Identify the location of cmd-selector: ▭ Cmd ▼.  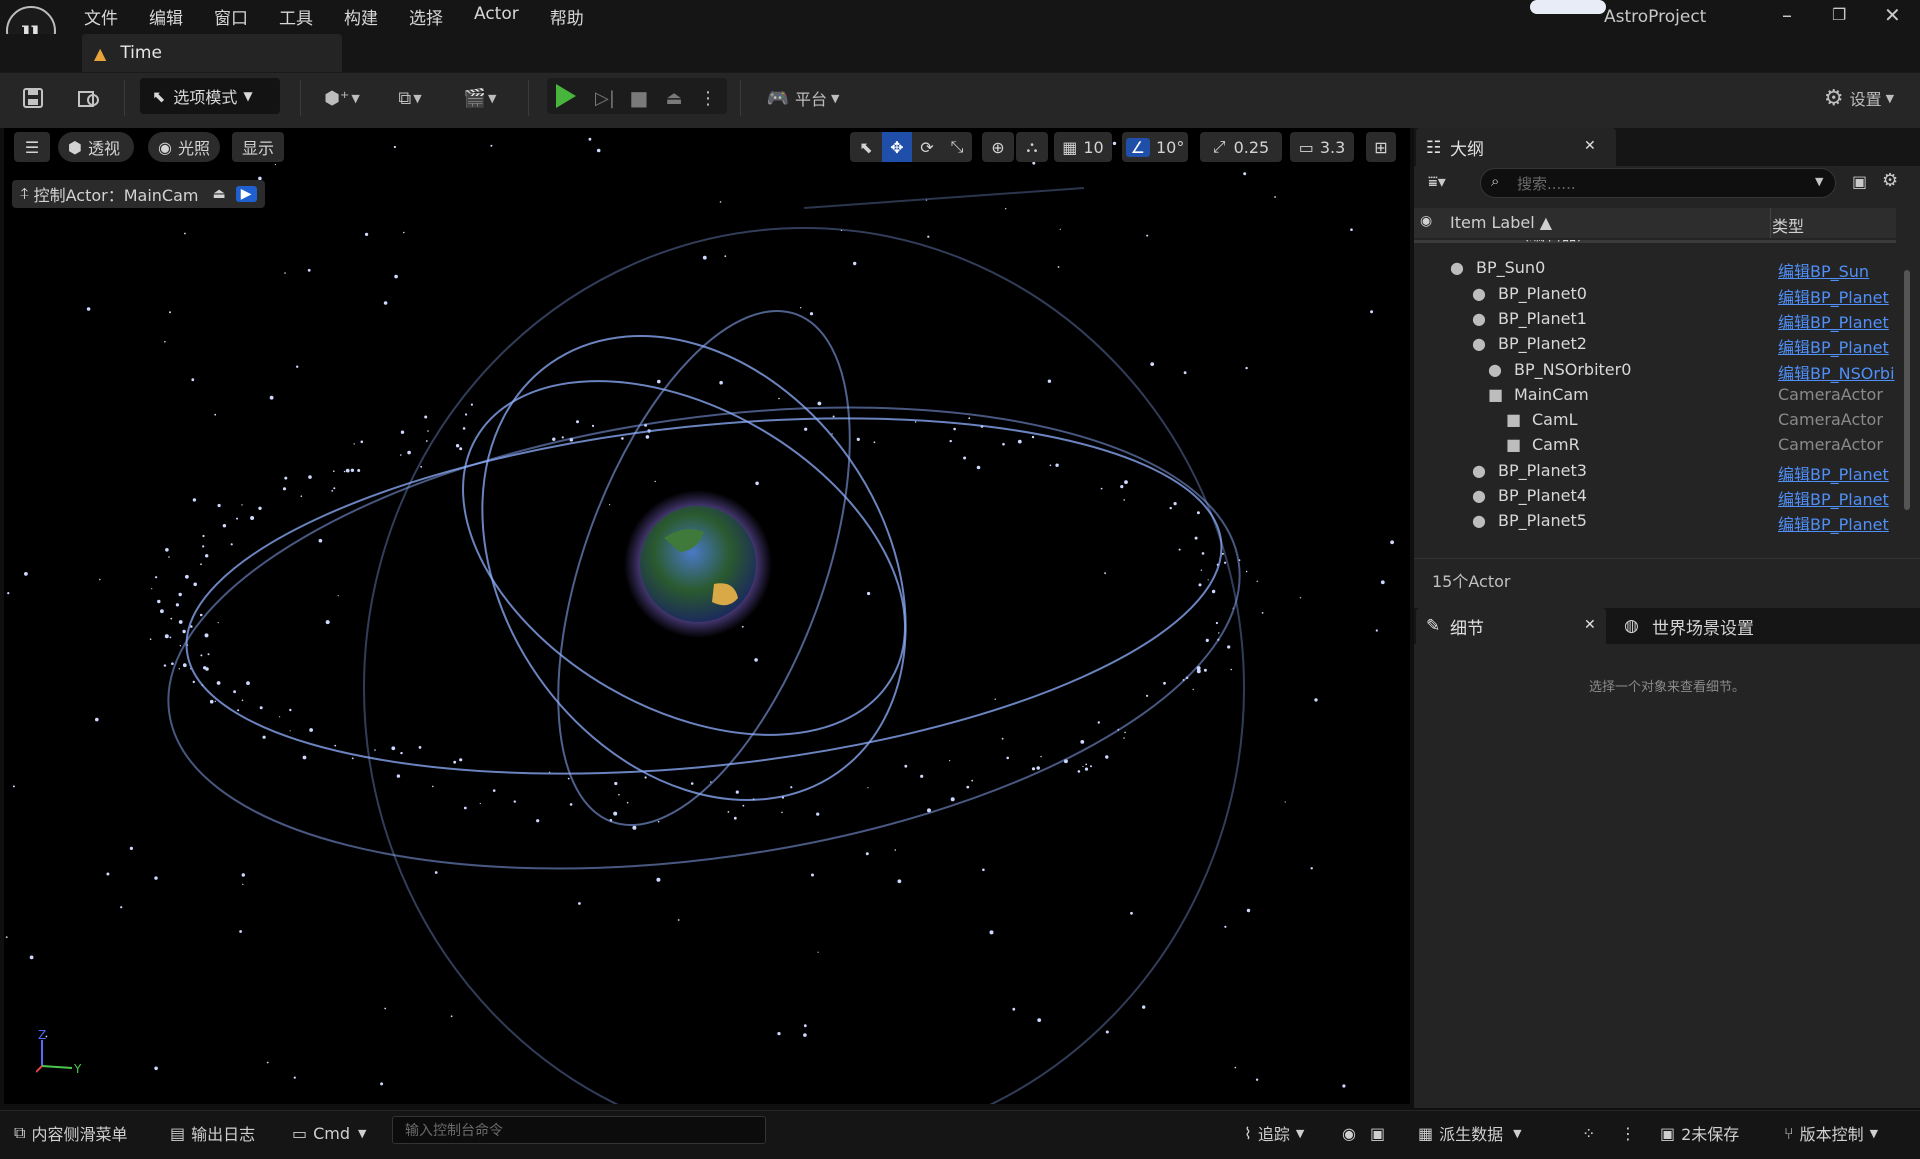
(329, 1133).